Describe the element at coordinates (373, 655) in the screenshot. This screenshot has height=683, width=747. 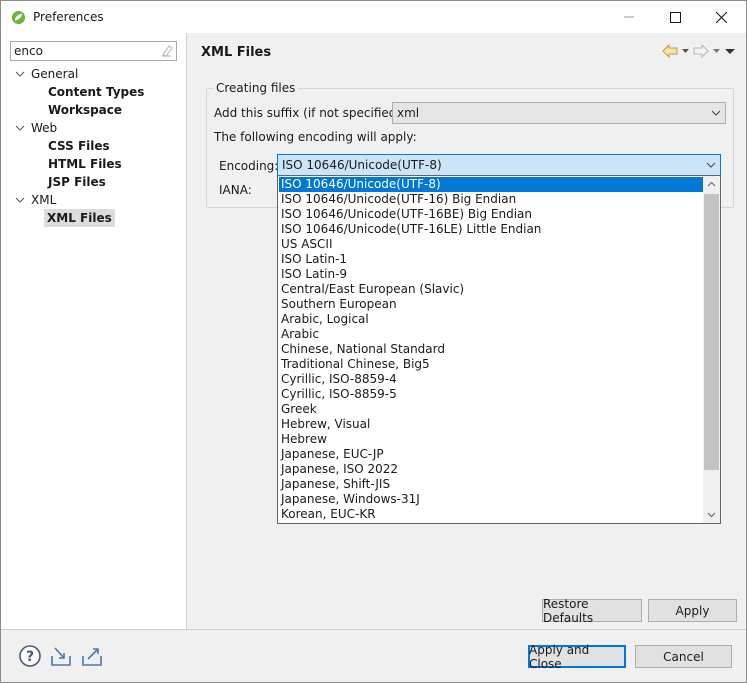
I see `dialog-button-bar: ? Apply and Close Cancel` at that location.